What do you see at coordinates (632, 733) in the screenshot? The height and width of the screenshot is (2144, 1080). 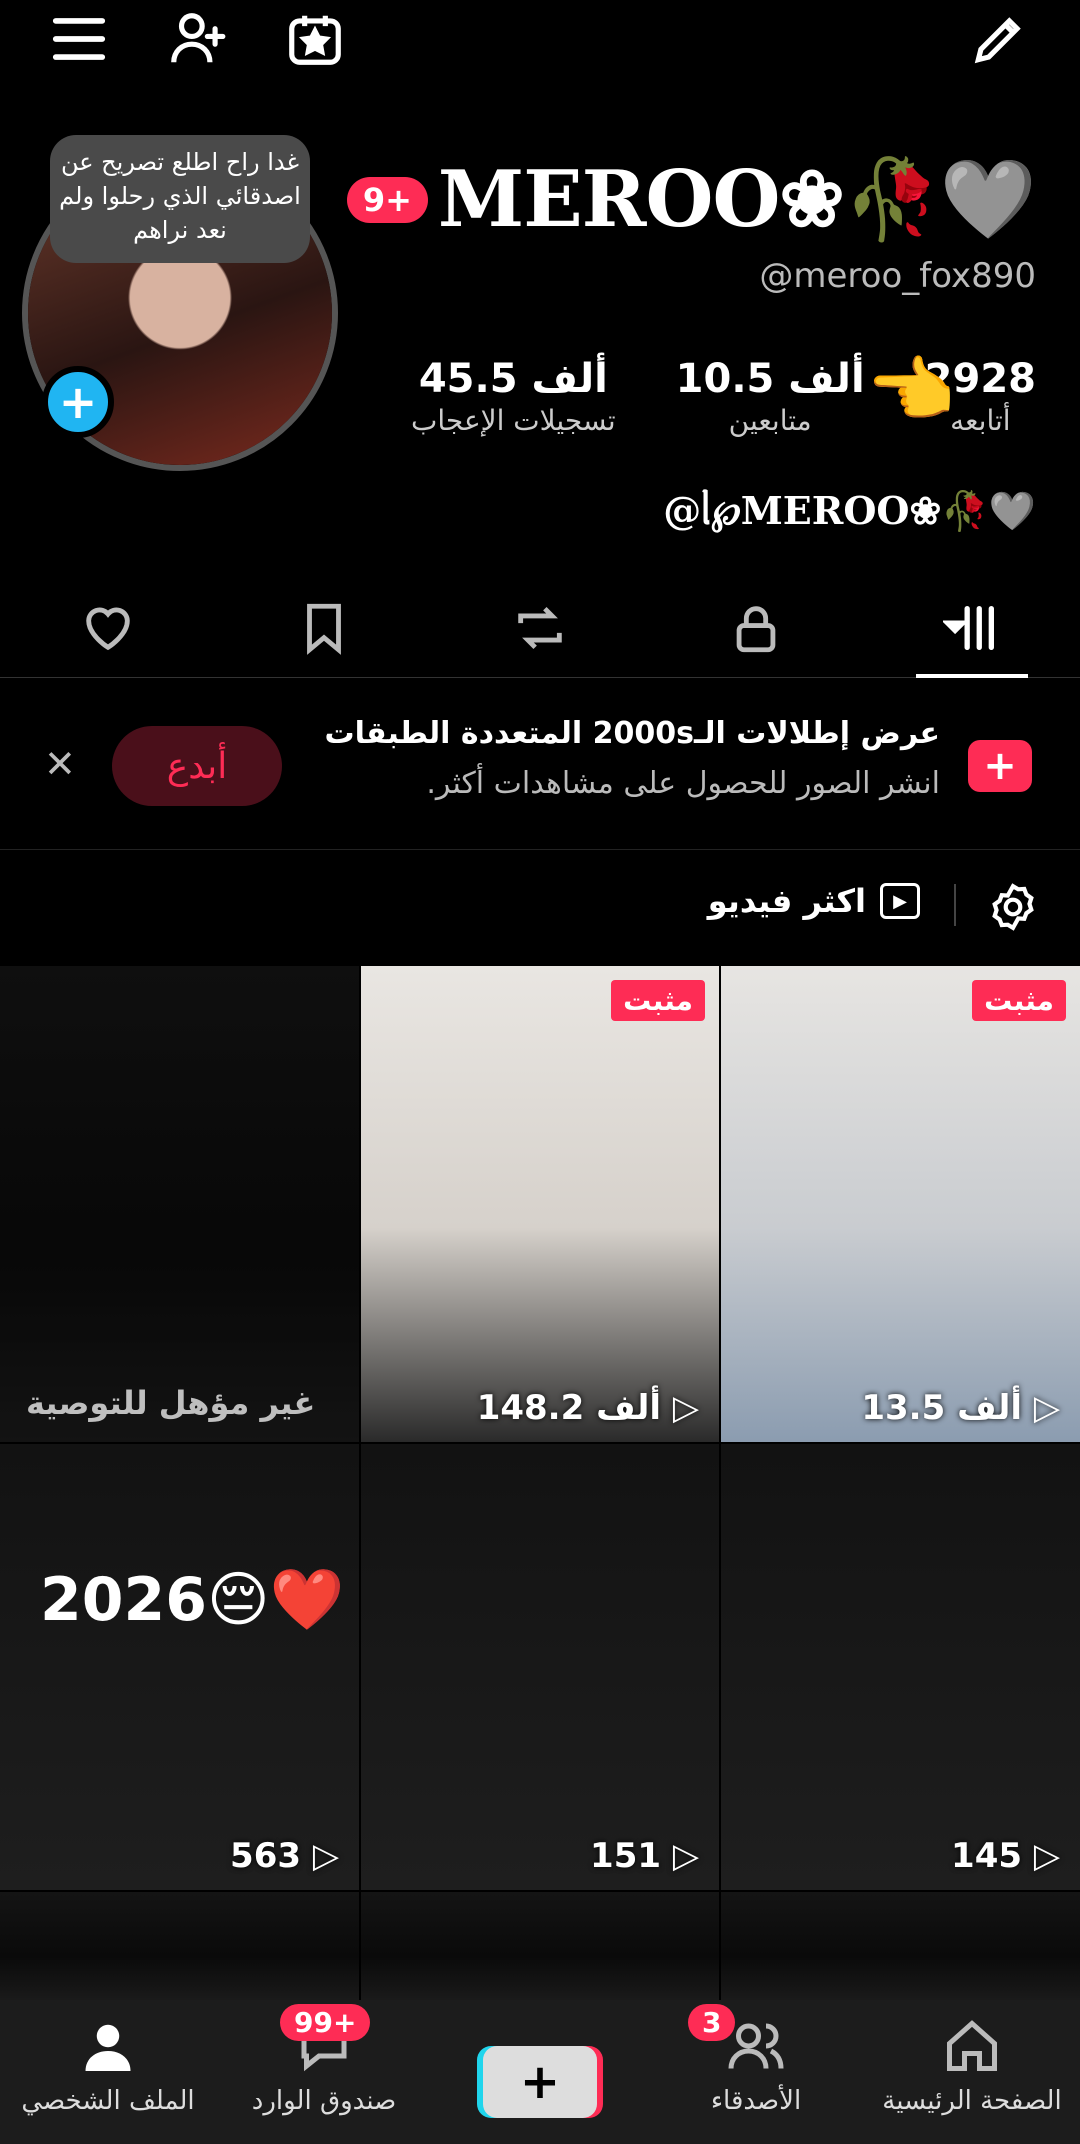 I see `promo-title: عرض إطلالات الـ2000s المتعددة الطبقات` at bounding box center [632, 733].